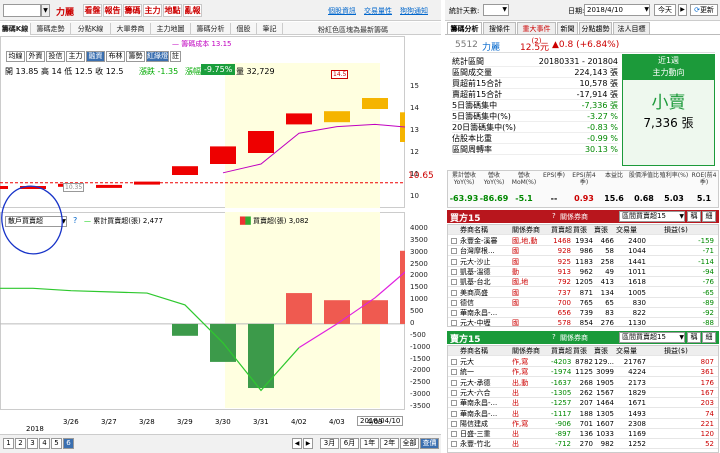 The height and width of the screenshot is (453, 720). Describe the element at coordinates (583, 414) in the screenshot. I see `table-row: 華南永昌-... 出 -1117 188 1305 1493 74` at that location.